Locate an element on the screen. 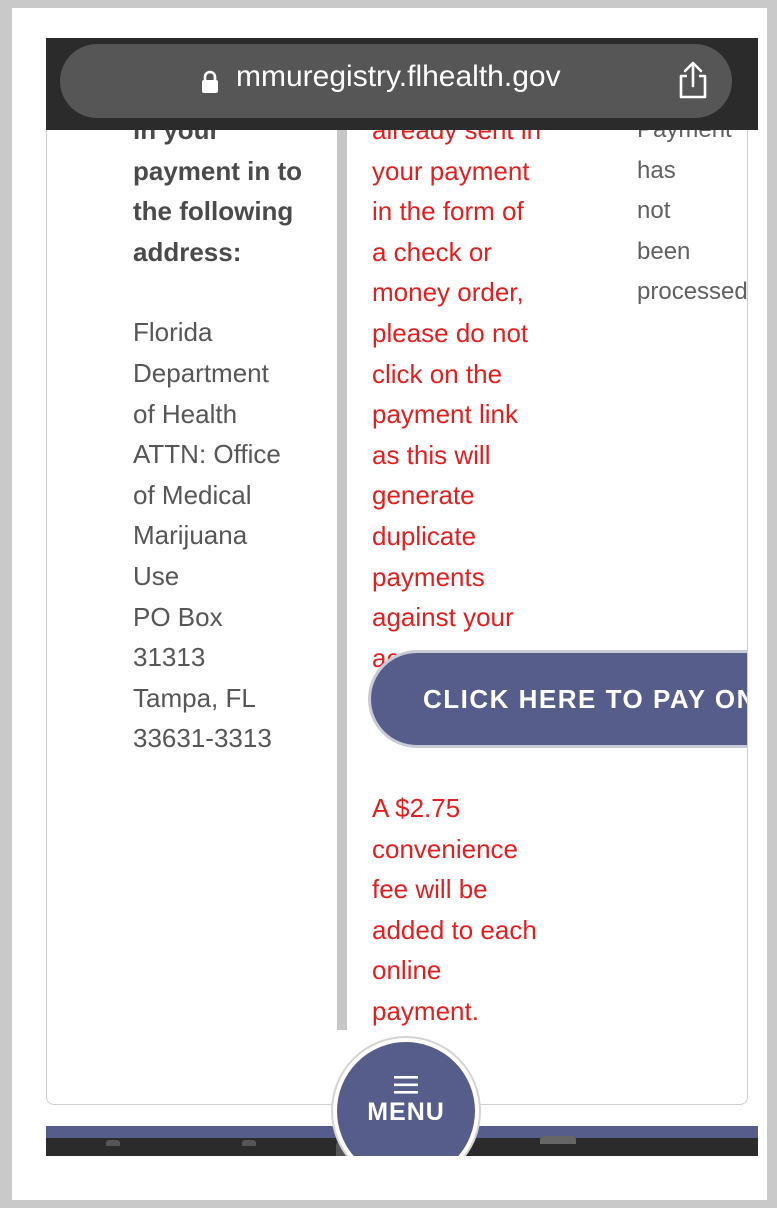 This screenshot has height=1208, width=777. browser-address-area: mmuregistry.flhealth.gov is located at coordinates (402, 84).